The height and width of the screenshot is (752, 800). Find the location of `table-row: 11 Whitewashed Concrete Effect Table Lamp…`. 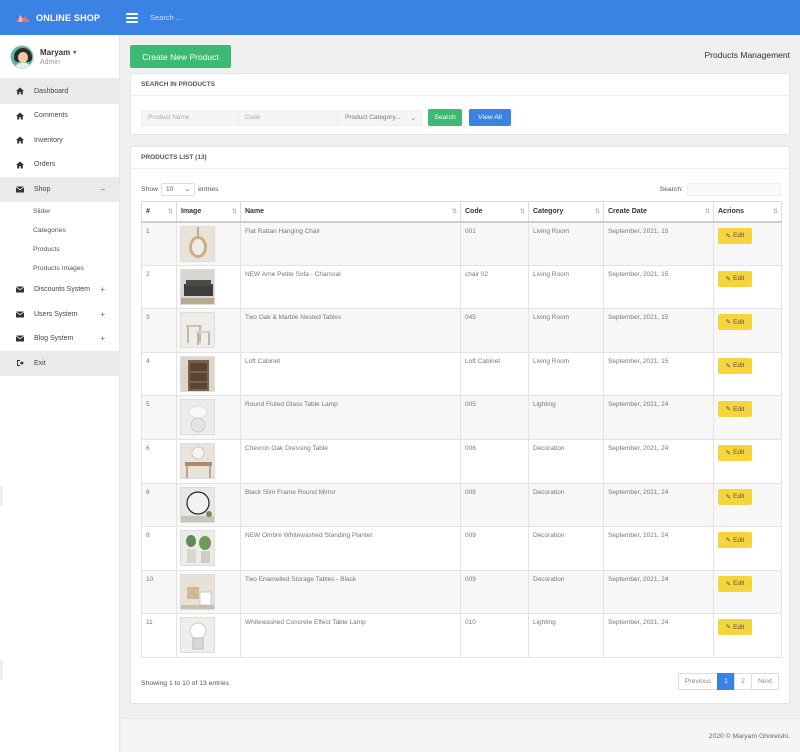

table-row: 11 Whitewashed Concrete Effect Table Lamp… is located at coordinates (461, 635).